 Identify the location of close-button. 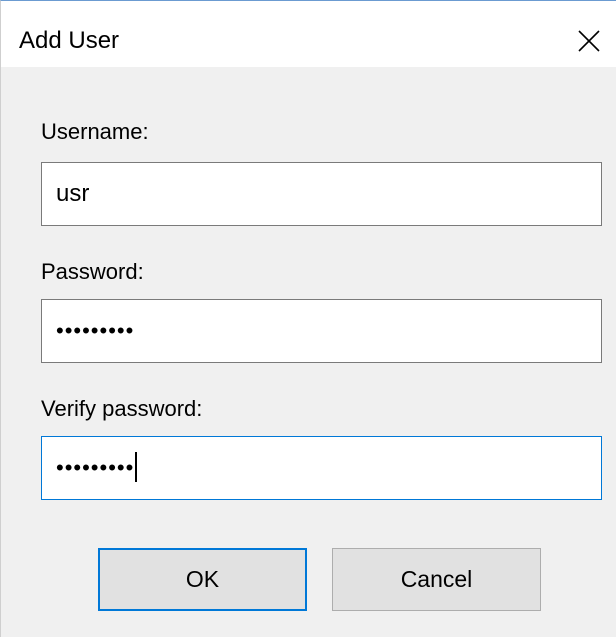
(589, 41).